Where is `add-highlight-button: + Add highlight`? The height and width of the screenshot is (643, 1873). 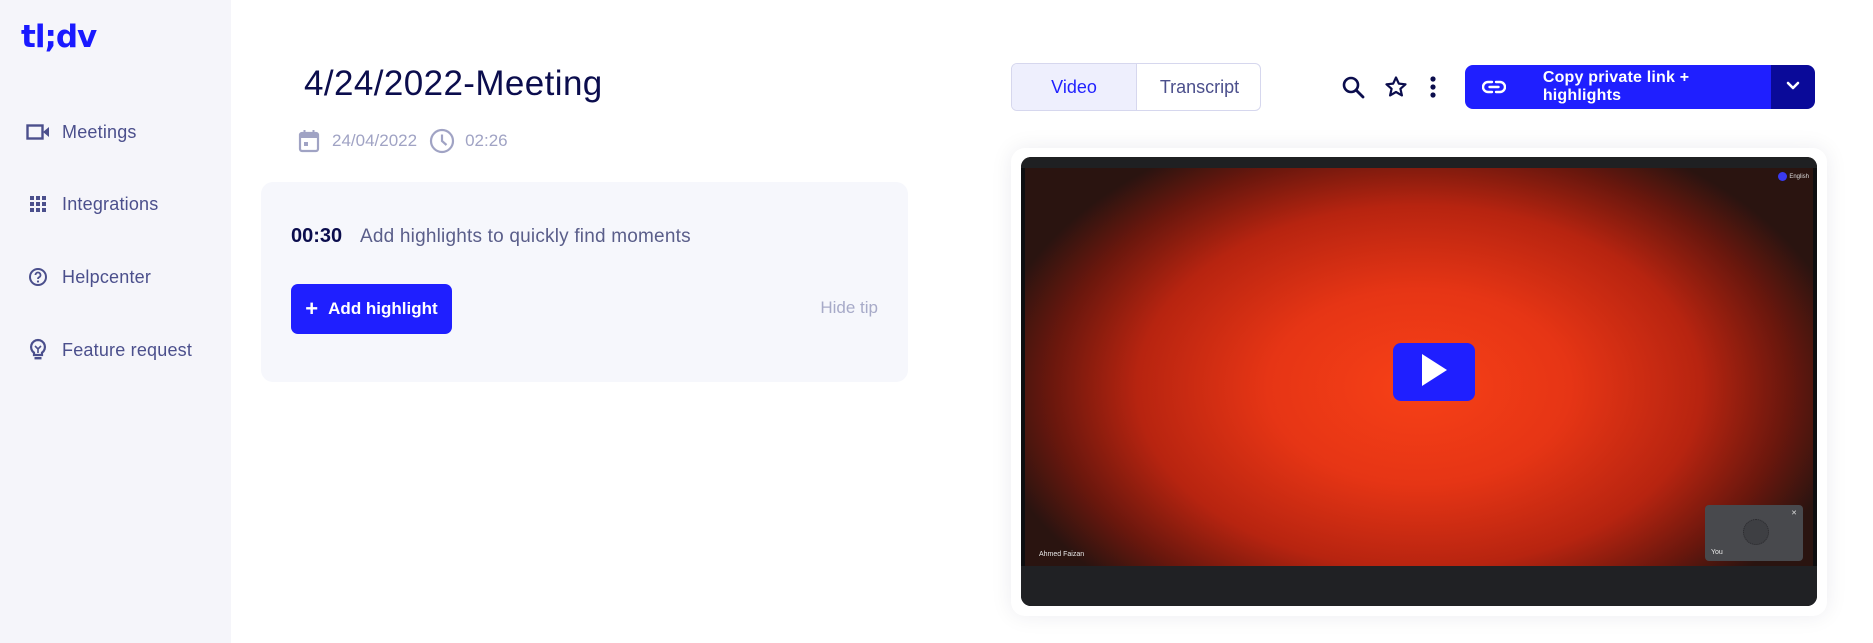
add-highlight-button: + Add highlight is located at coordinates (371, 309).